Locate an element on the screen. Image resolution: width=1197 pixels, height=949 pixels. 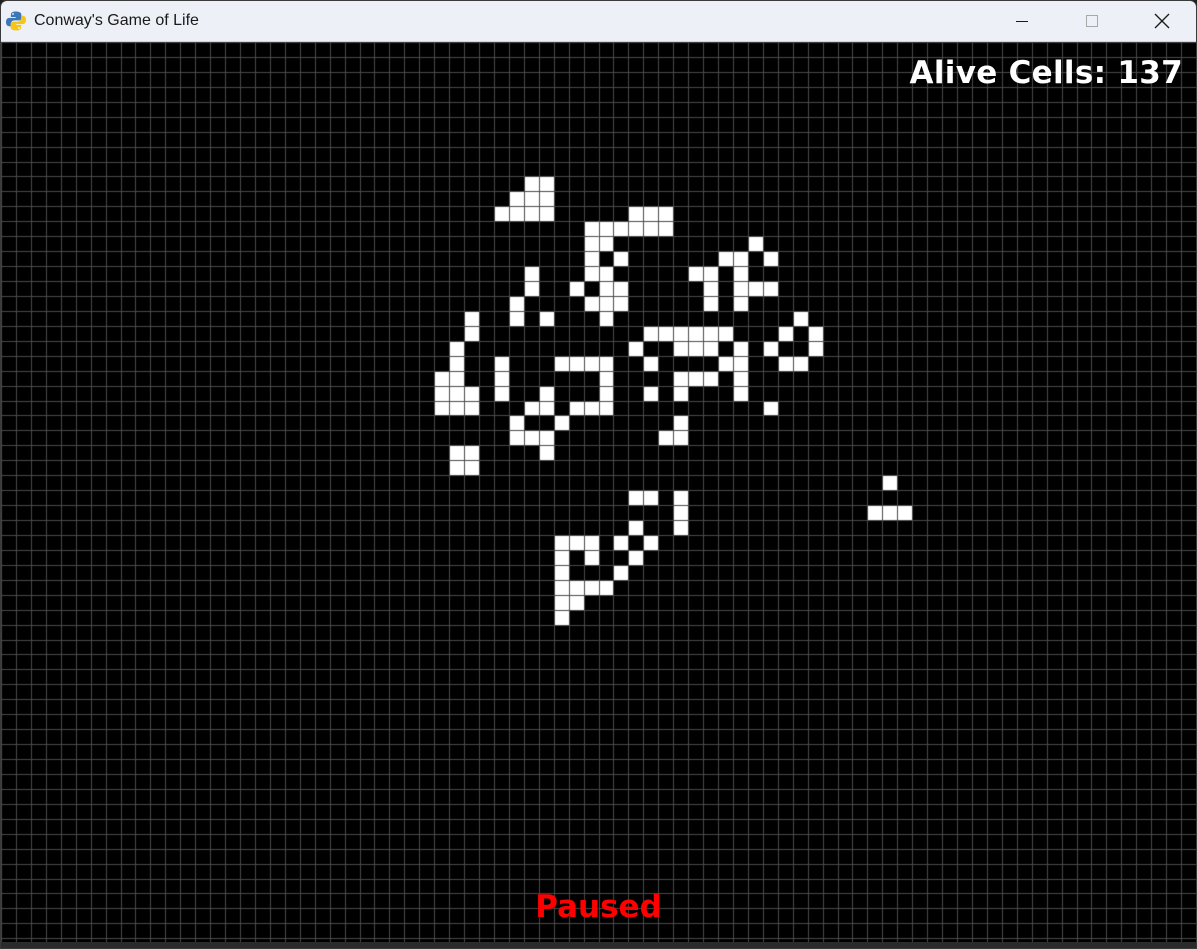
minimize-icon is located at coordinates (1022, 21).